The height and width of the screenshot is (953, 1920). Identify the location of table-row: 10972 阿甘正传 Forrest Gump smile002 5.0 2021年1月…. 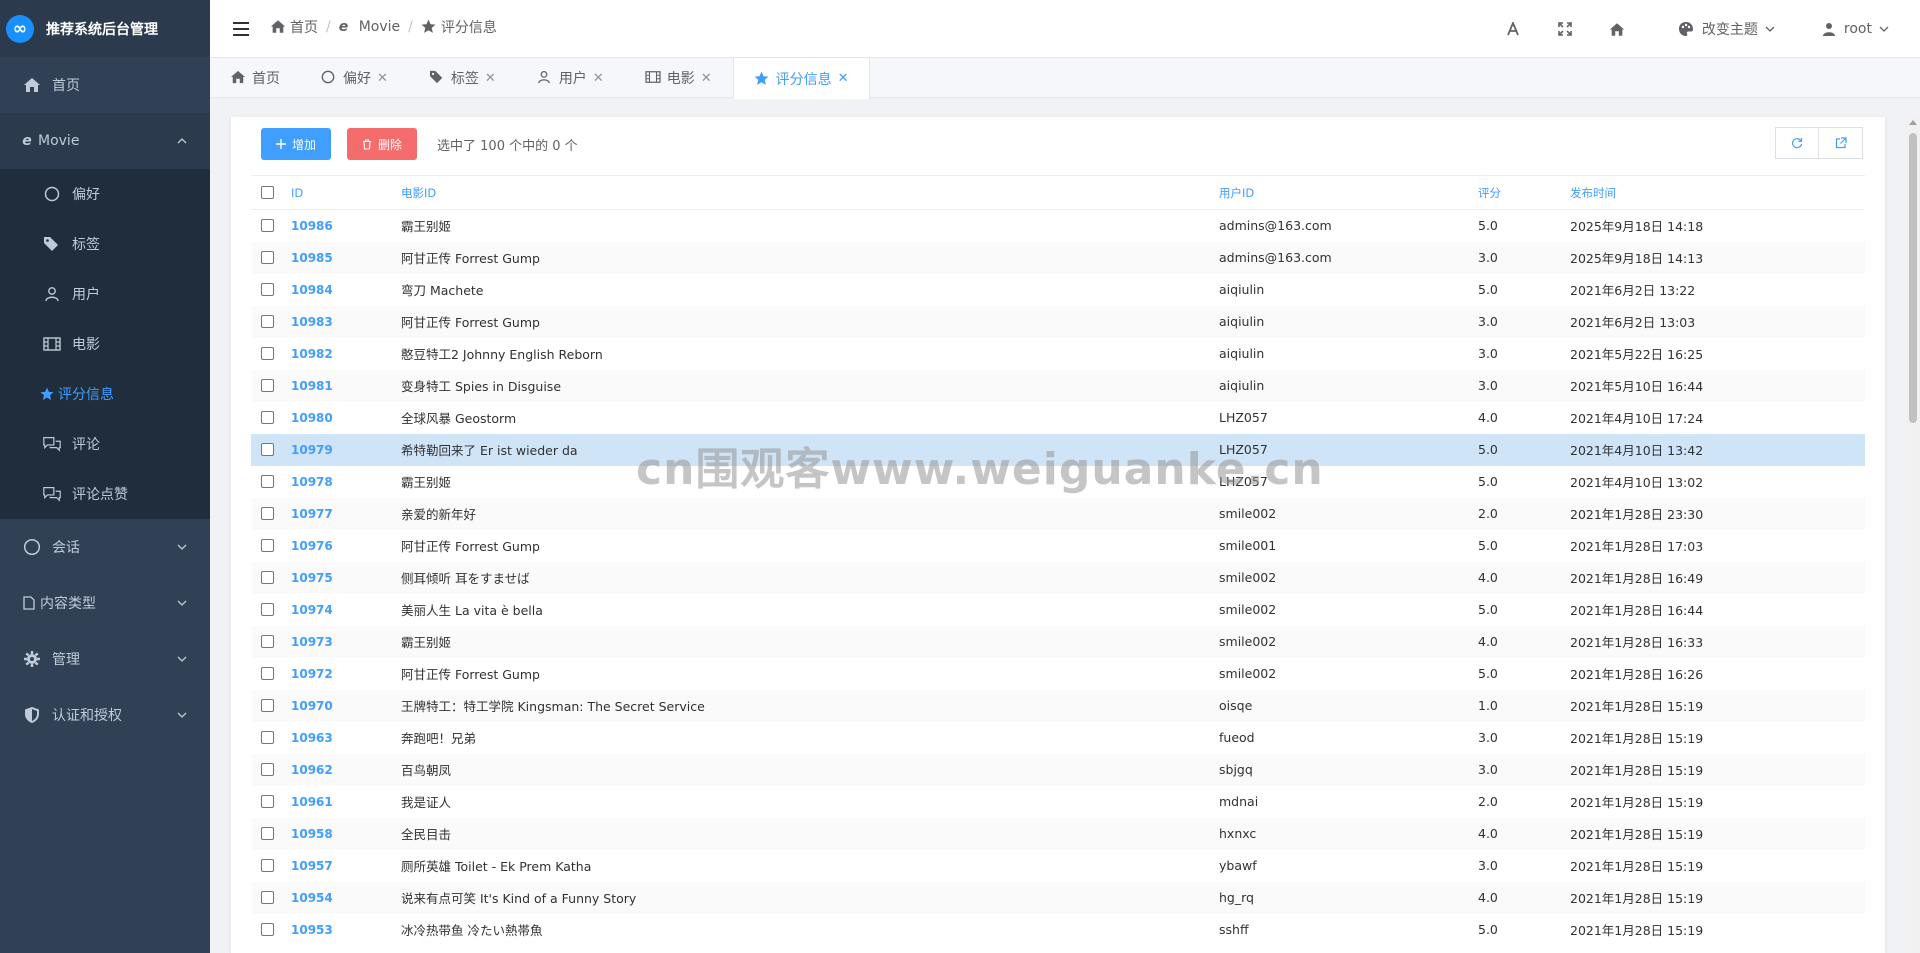
(1058, 674).